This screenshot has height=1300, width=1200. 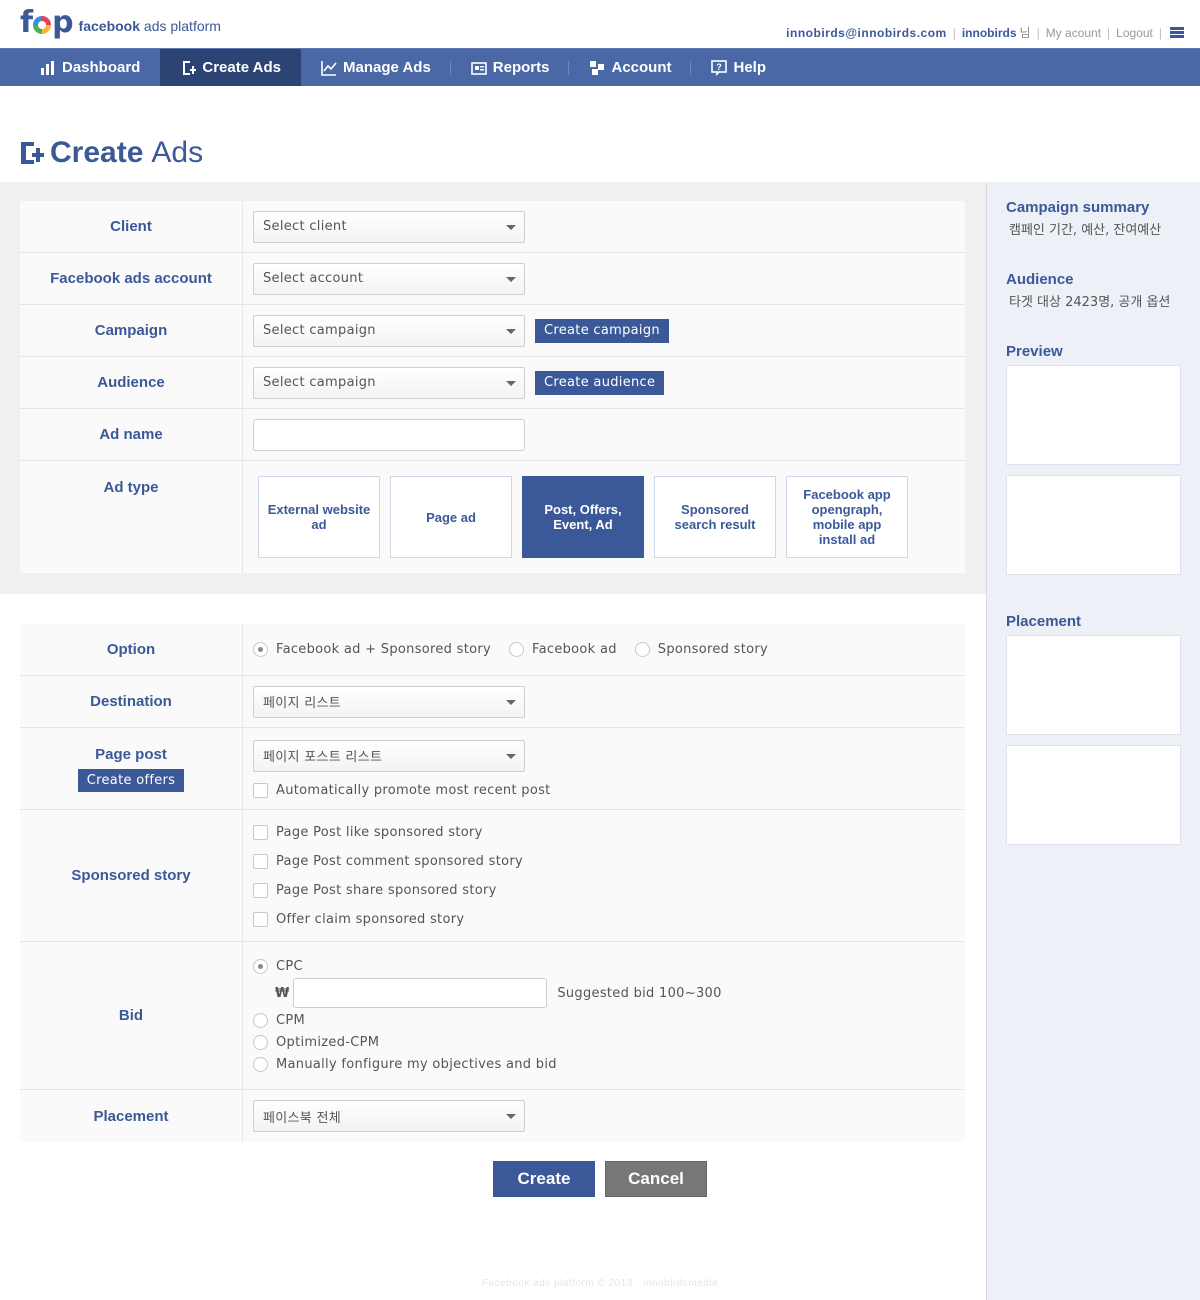 What do you see at coordinates (602, 330) in the screenshot?
I see `create-campaign-button: Create campaign` at bounding box center [602, 330].